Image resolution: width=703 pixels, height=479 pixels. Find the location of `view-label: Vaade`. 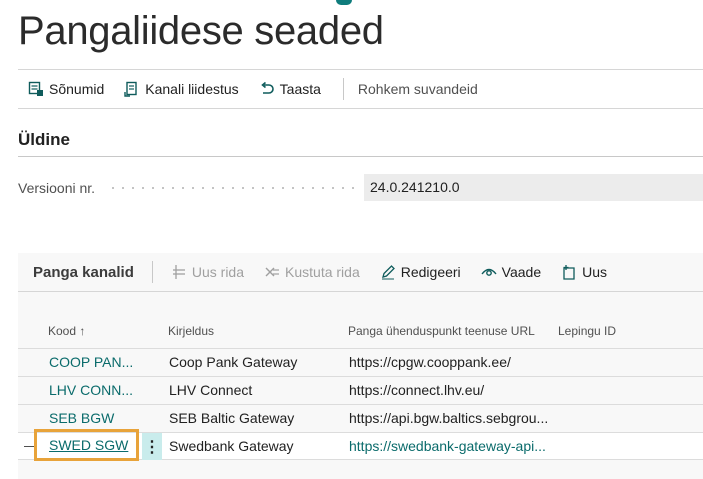

view-label: Vaade is located at coordinates (521, 272).